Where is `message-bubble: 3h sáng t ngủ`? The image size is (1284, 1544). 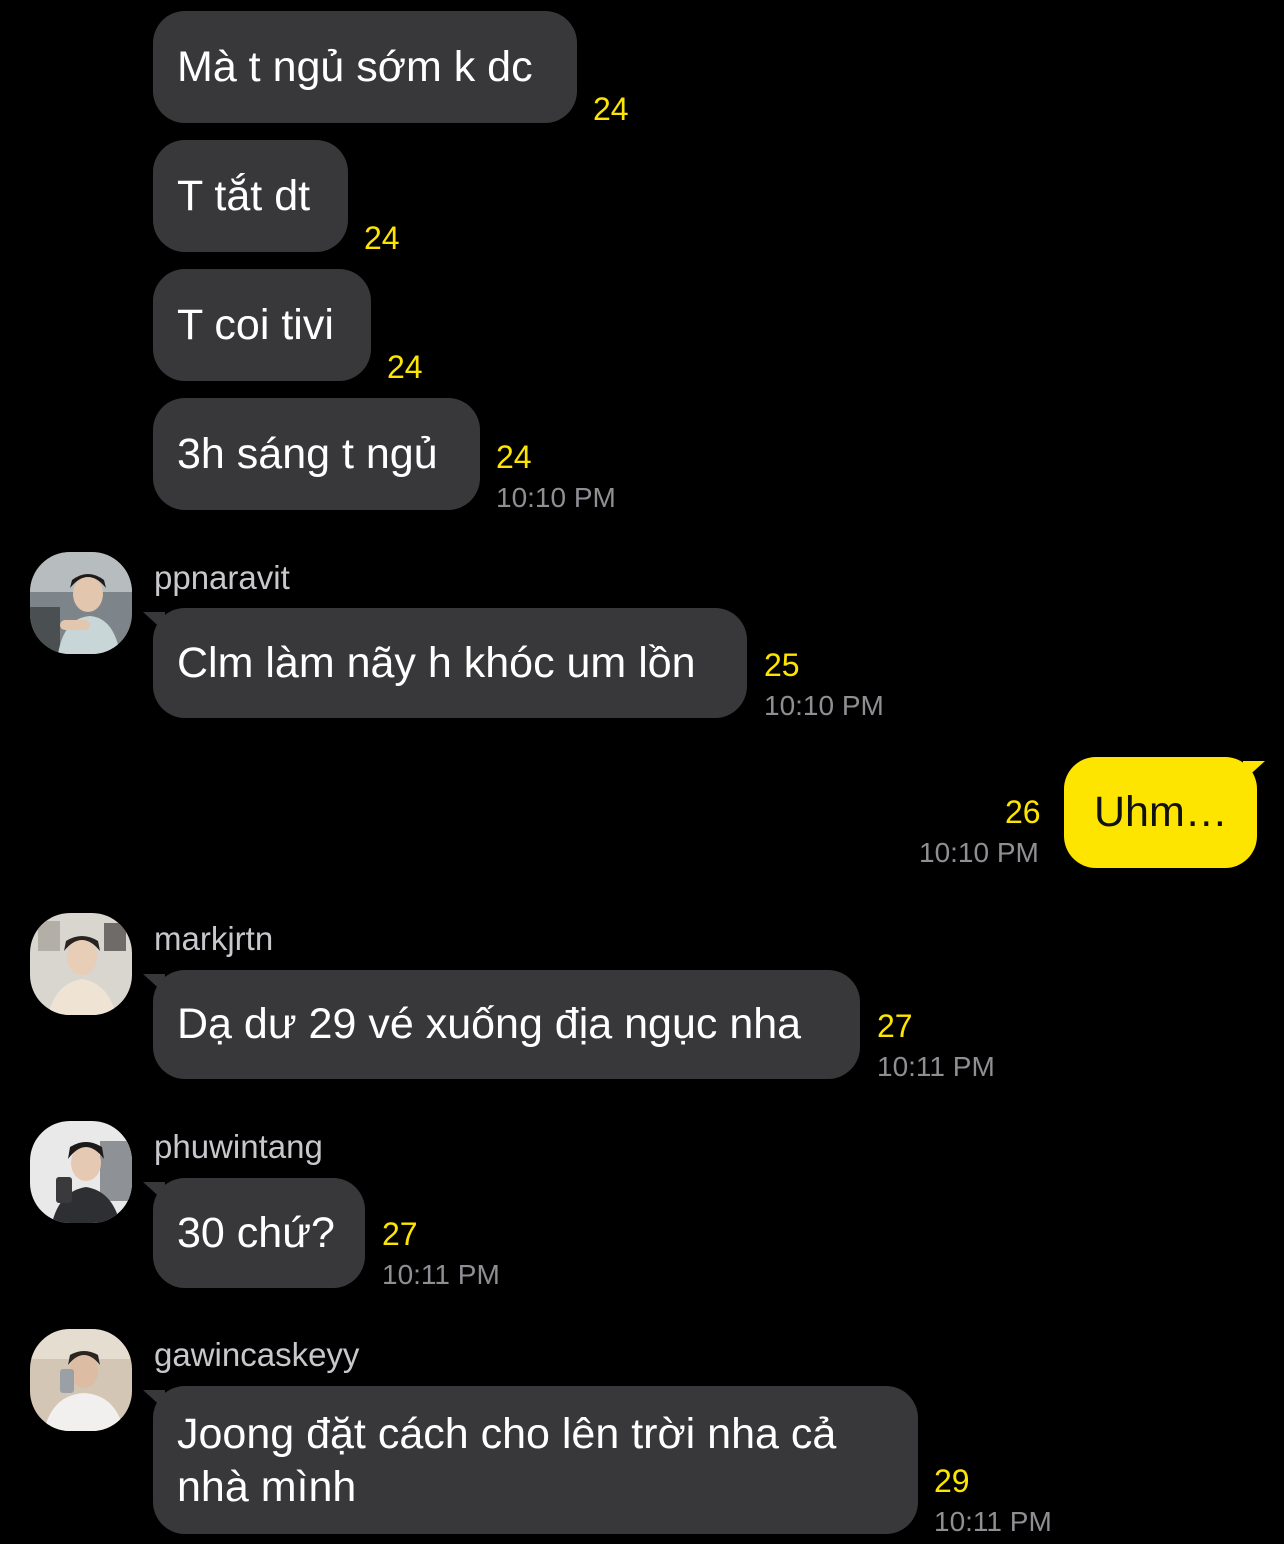
message-bubble: 3h sáng t ngủ is located at coordinates (316, 454).